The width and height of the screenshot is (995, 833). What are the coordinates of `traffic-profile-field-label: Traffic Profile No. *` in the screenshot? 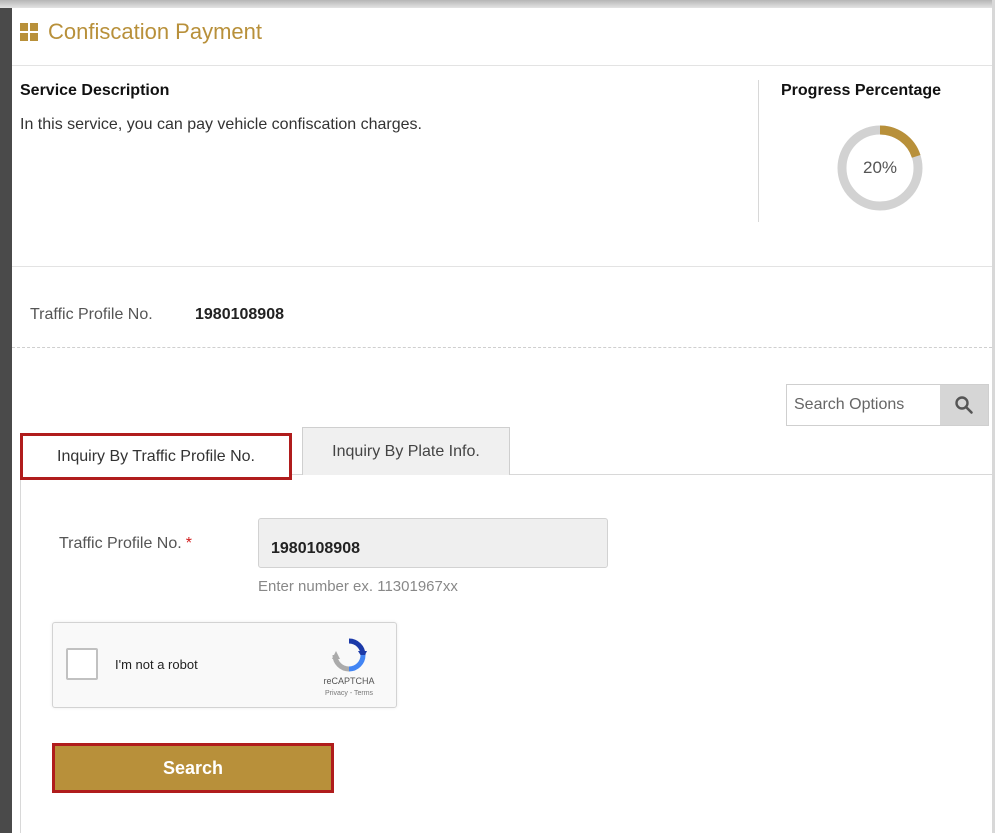 It's located at (125, 544).